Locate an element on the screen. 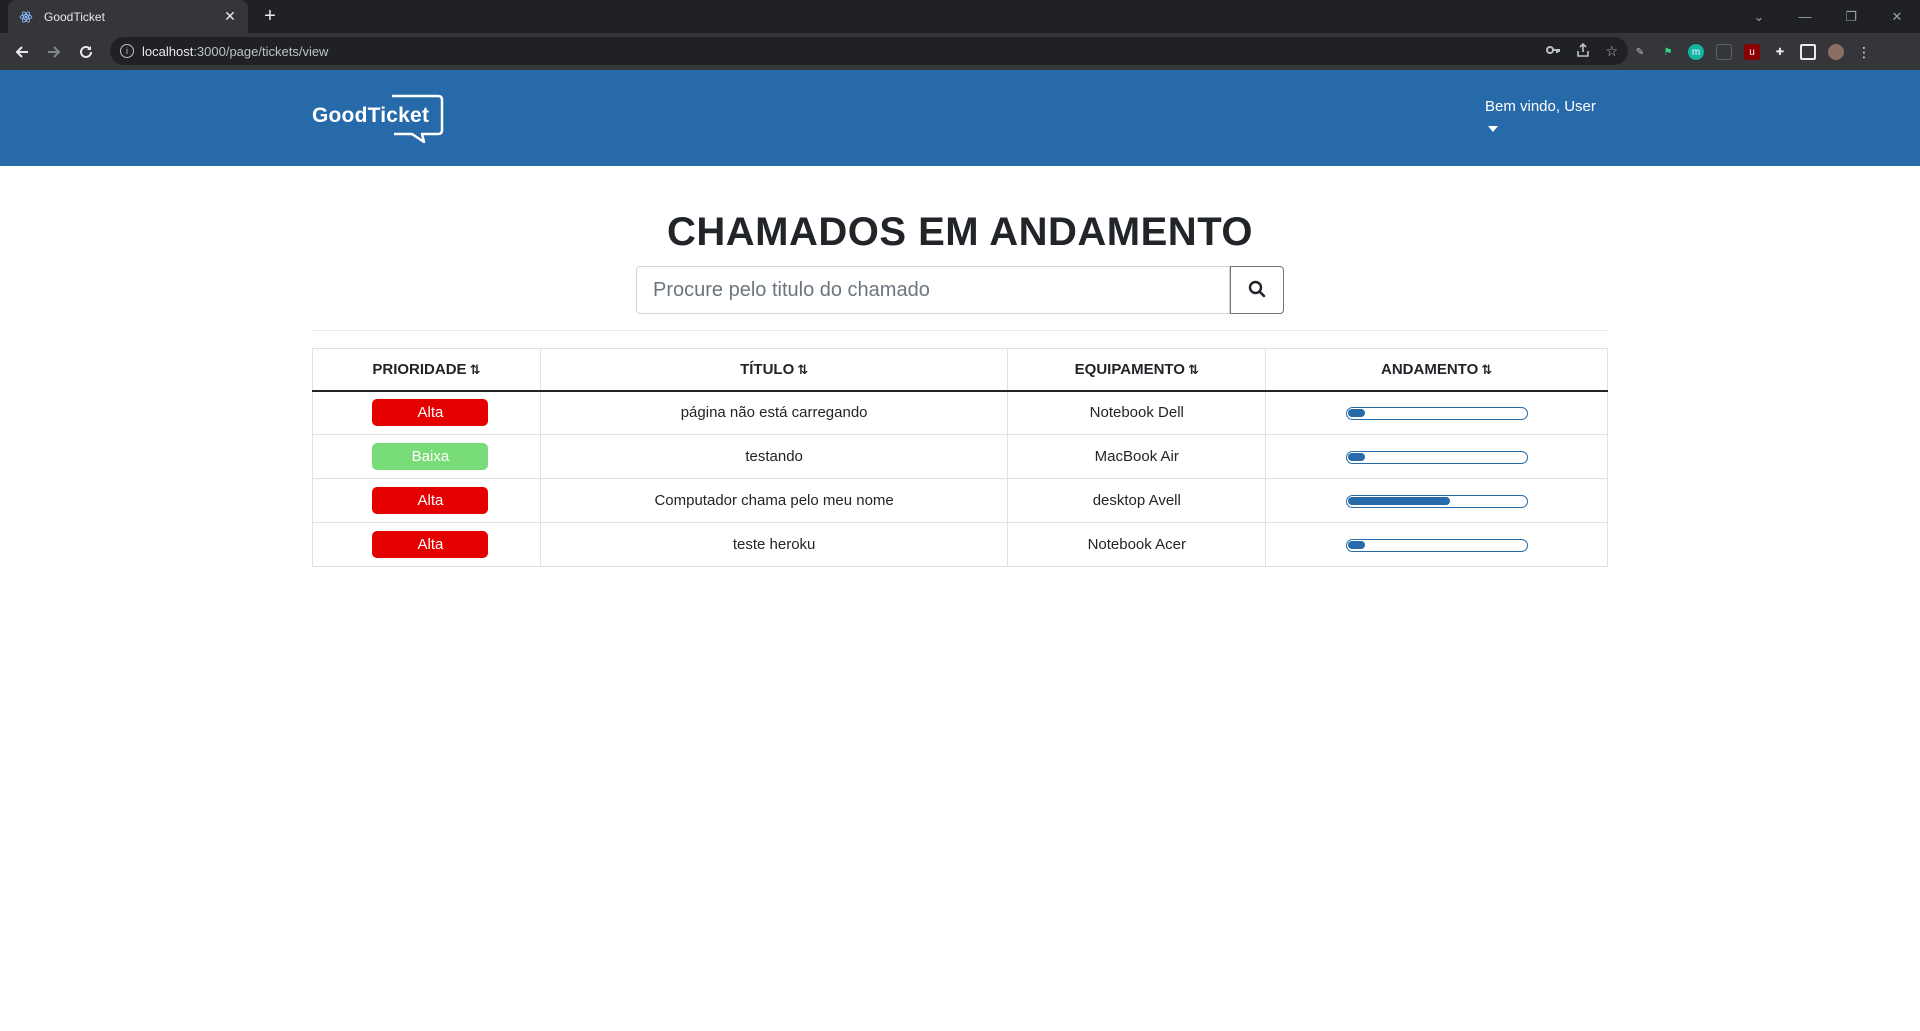  bookmark-star-icon: ☆ is located at coordinates (1611, 51).